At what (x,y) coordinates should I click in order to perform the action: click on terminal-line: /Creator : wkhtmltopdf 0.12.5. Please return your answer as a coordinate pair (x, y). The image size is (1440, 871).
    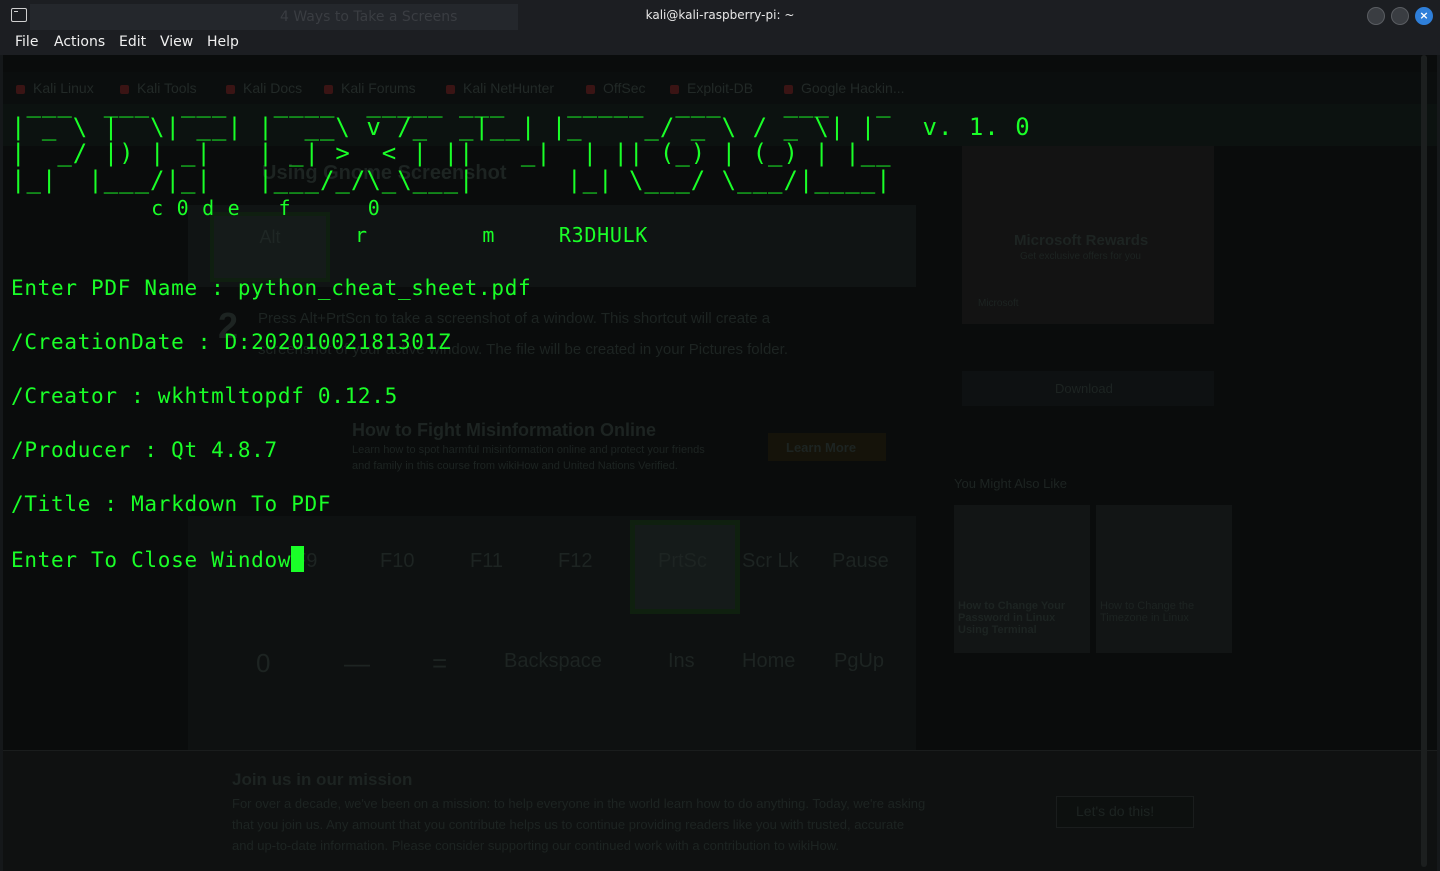
    Looking at the image, I should click on (204, 396).